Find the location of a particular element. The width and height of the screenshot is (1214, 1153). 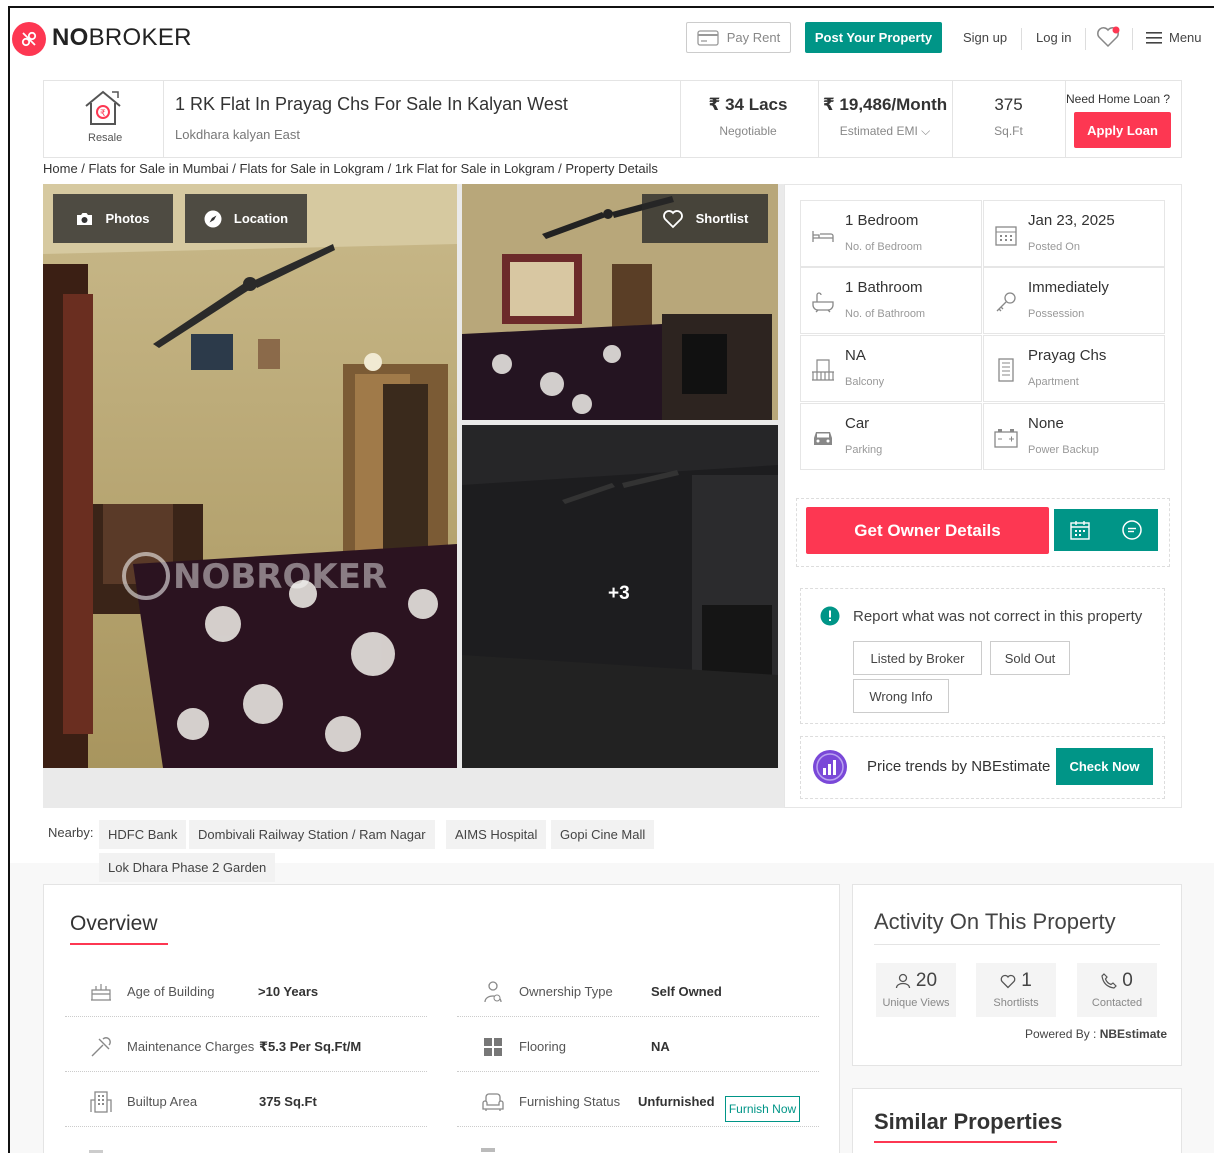

check-now-button: Check Now is located at coordinates (1104, 766).